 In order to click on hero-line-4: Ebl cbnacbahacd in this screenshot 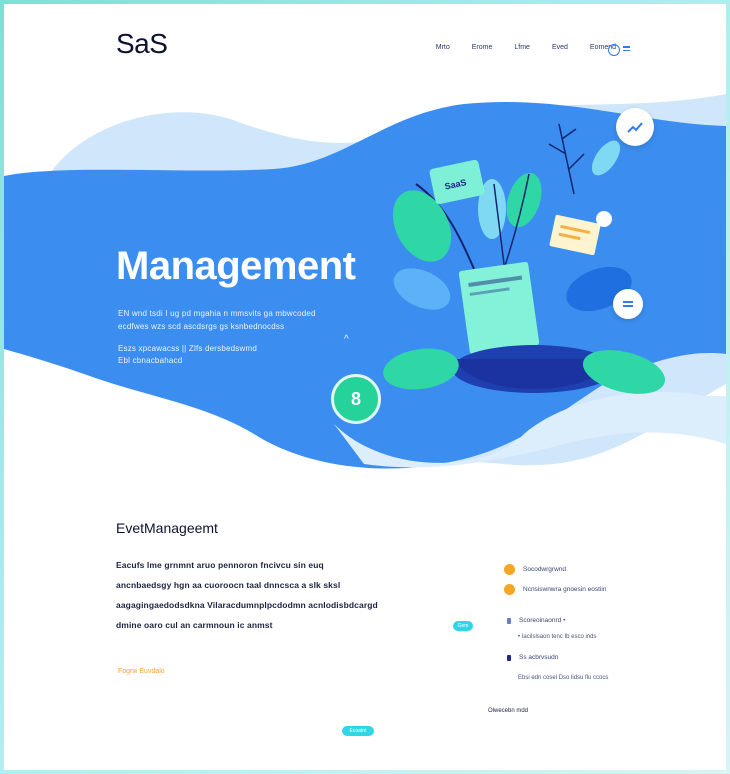, I will do `click(150, 360)`.